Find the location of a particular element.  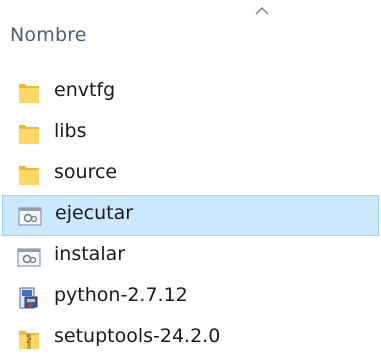

list-item-python: python-2.7.12 is located at coordinates (190, 297).